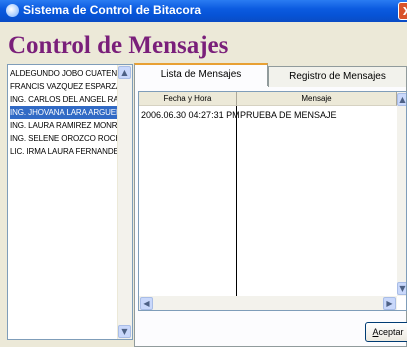 This screenshot has height=347, width=407. Describe the element at coordinates (65, 151) in the screenshot. I see `list-item: LIC. IRMA LAURA FERNANDEZ M` at that location.